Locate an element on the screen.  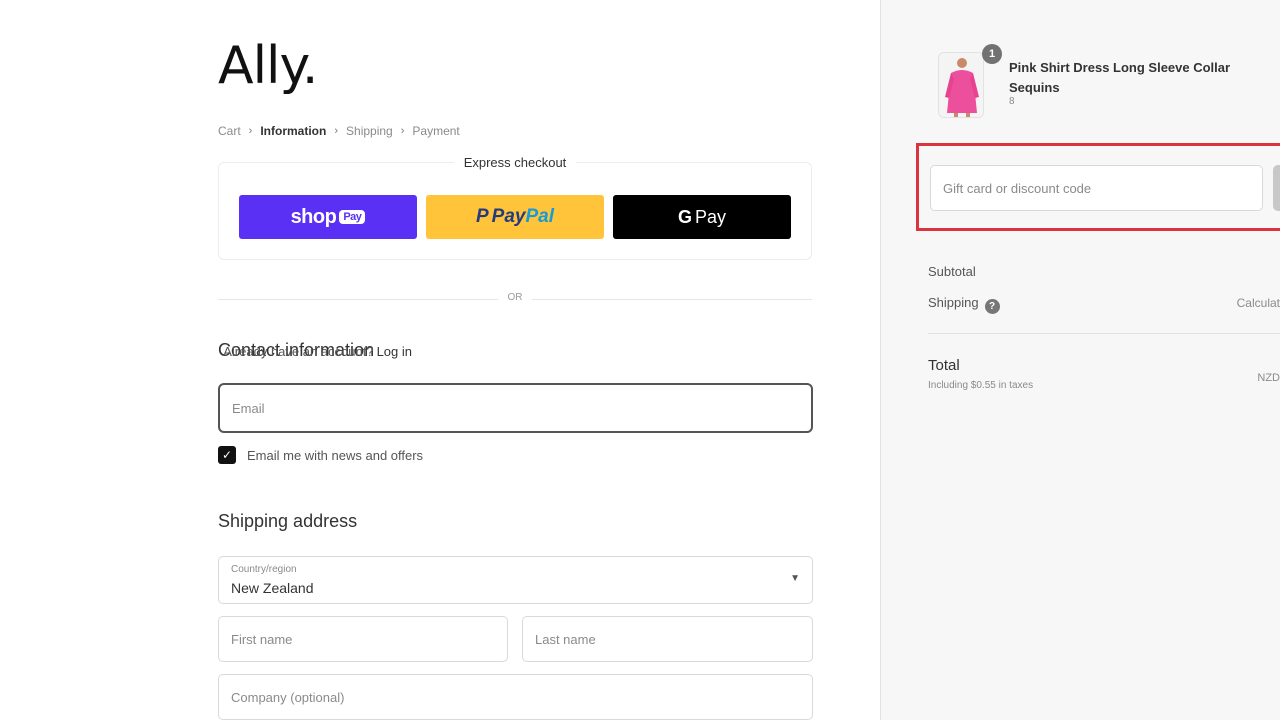
tax-note: Including $0.55 in taxes is located at coordinates (981, 385).